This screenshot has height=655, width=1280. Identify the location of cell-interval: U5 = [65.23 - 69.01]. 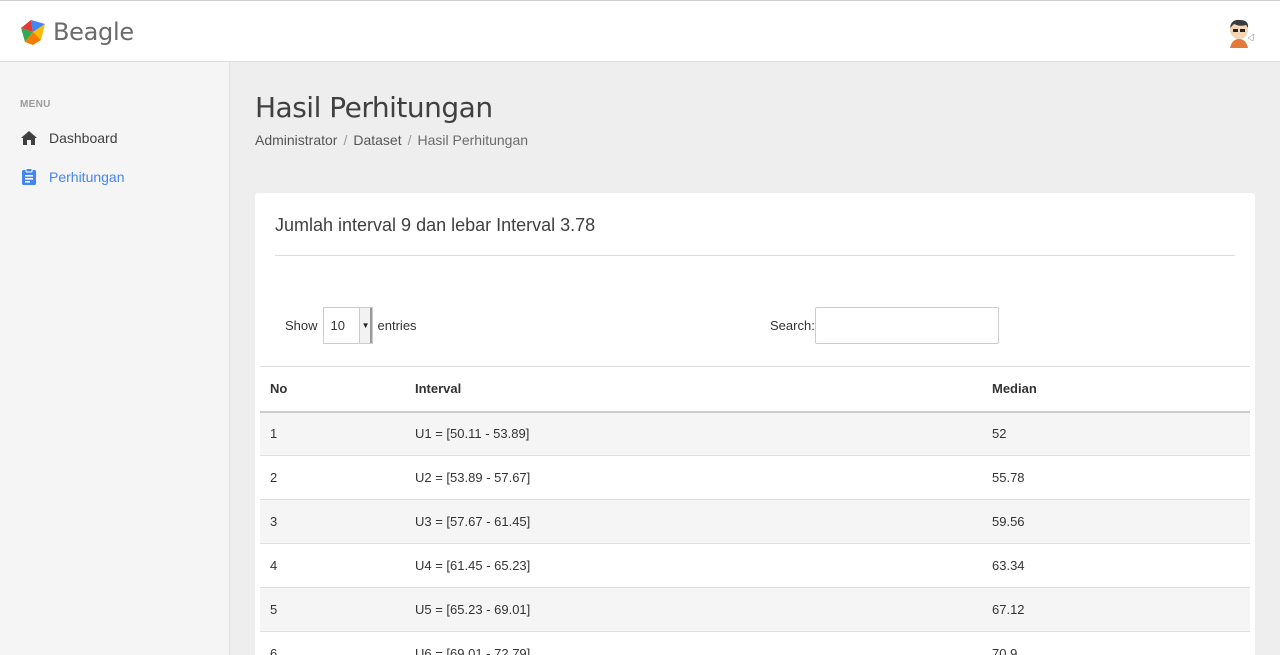
(693, 609).